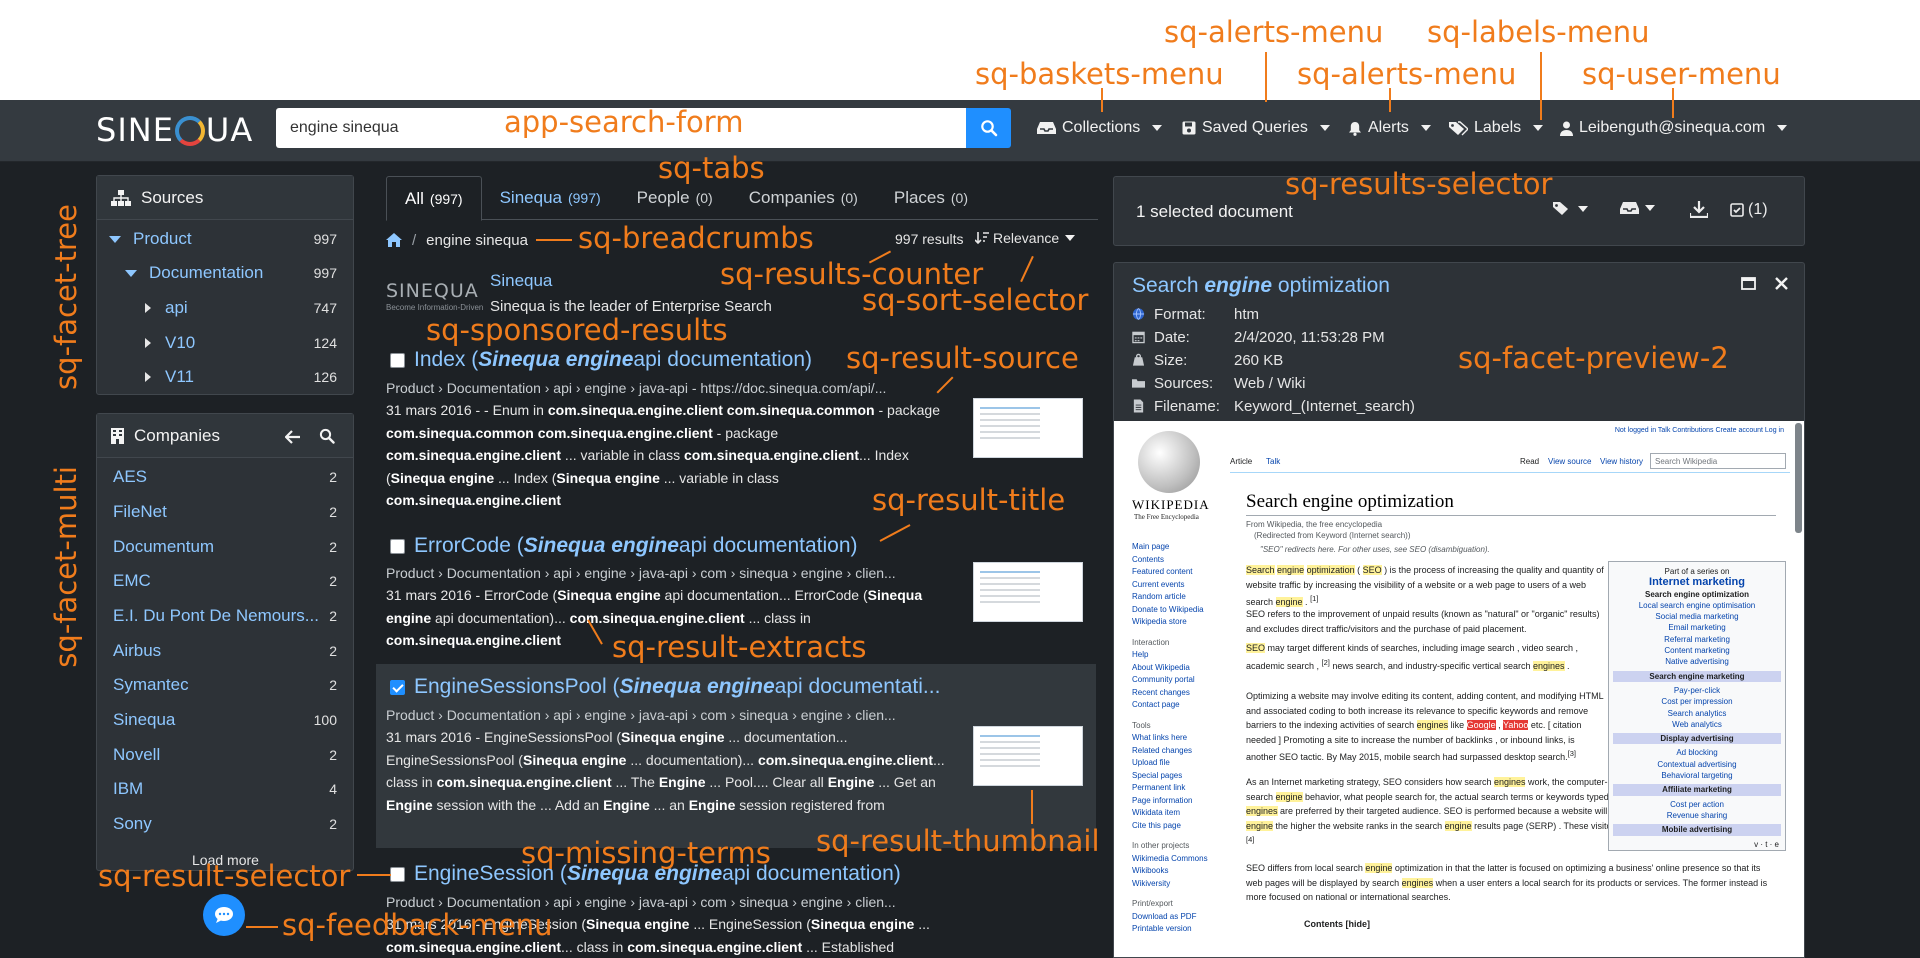 The width and height of the screenshot is (1920, 958). Describe the element at coordinates (1177, 597) in the screenshot. I see `wiki-link: Random article` at that location.